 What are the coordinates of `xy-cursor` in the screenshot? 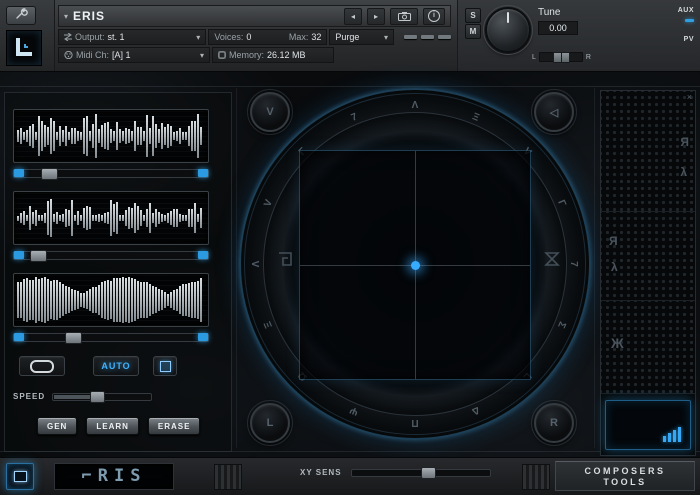 It's located at (415, 265).